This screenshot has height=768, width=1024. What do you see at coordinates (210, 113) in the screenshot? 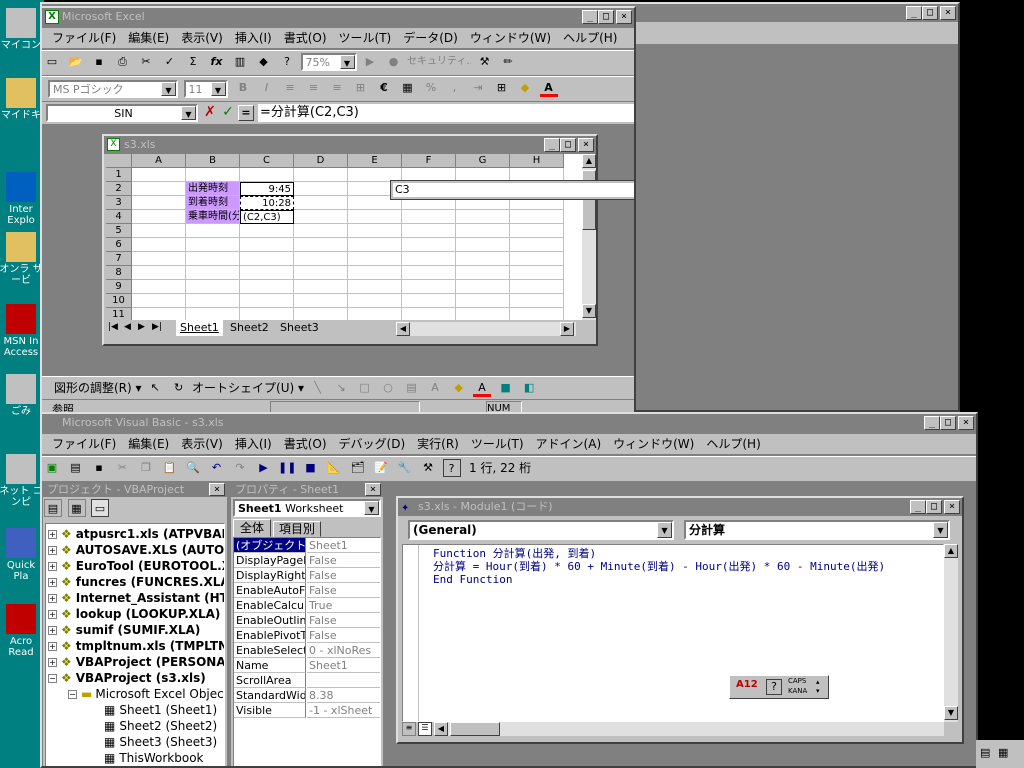
I see `cancel-formula-icon: ✗` at bounding box center [210, 113].